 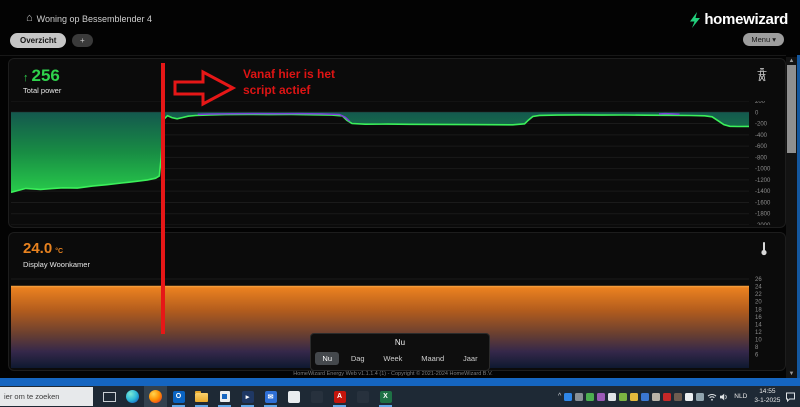 I want to click on y-axis-tick-label: -1800, so click(x=763, y=215).